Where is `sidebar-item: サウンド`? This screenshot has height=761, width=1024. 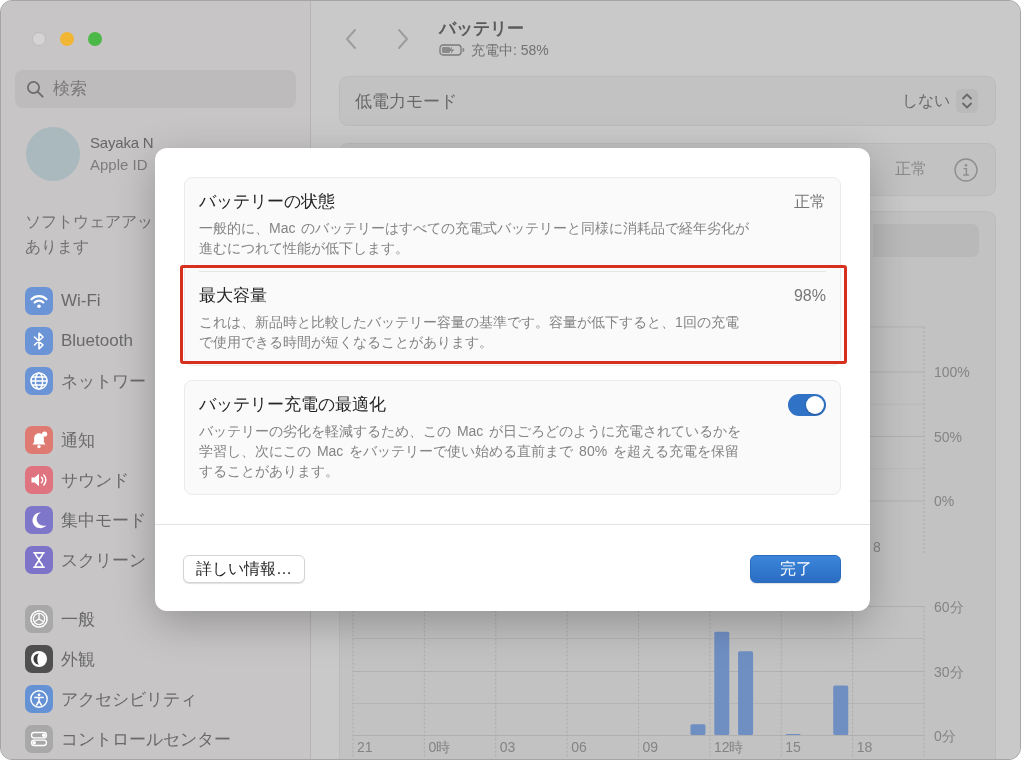 sidebar-item: サウンド is located at coordinates (77, 480).